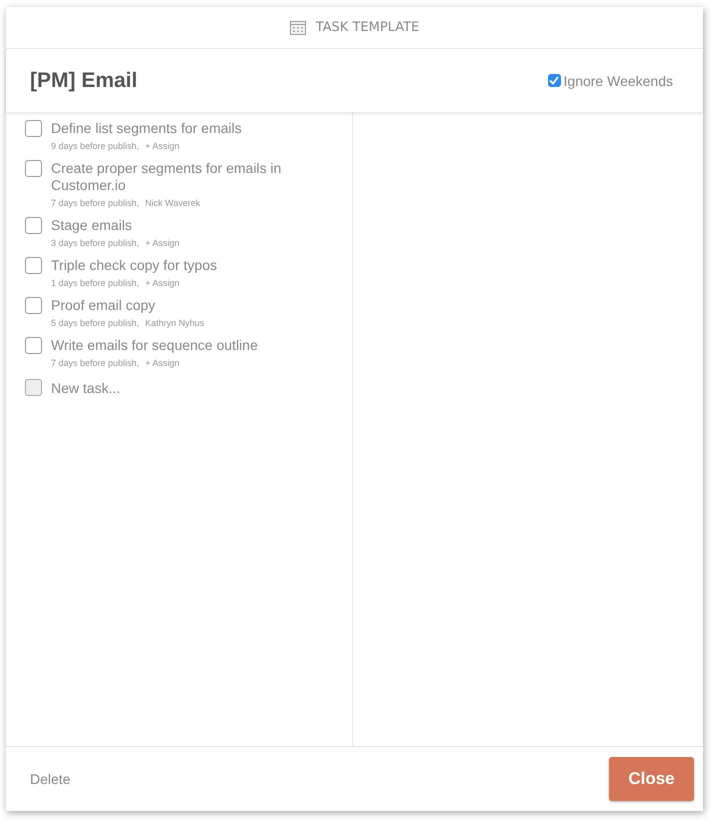 The height and width of the screenshot is (827, 719). Describe the element at coordinates (298, 27) in the screenshot. I see `calendar-icon` at that location.